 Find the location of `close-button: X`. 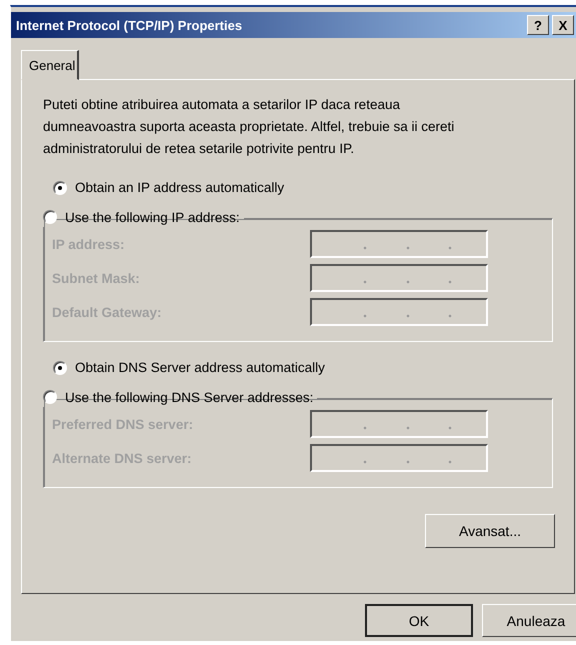

close-button: X is located at coordinates (563, 25).